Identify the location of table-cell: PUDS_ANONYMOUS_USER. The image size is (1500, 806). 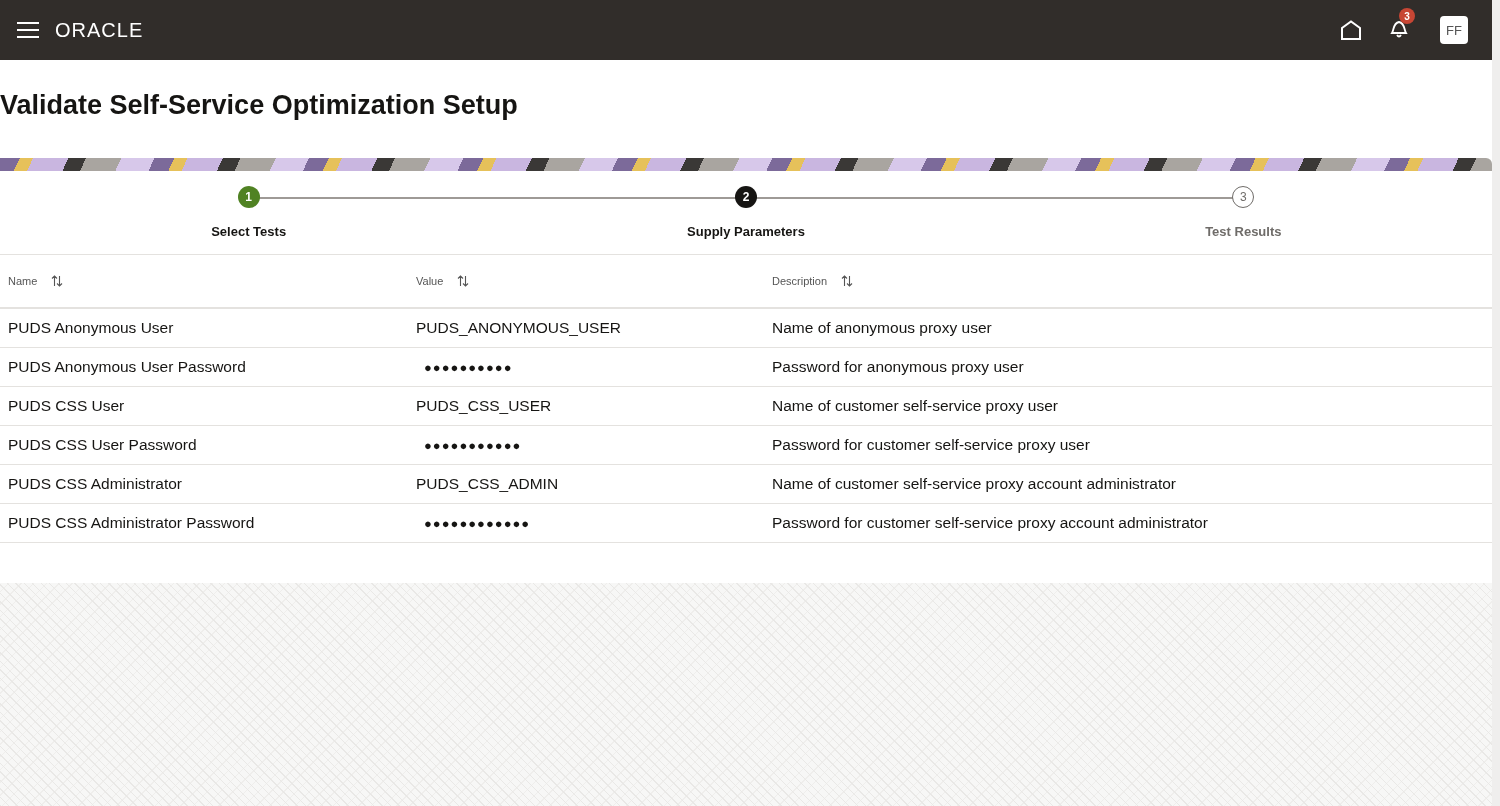
(518, 327).